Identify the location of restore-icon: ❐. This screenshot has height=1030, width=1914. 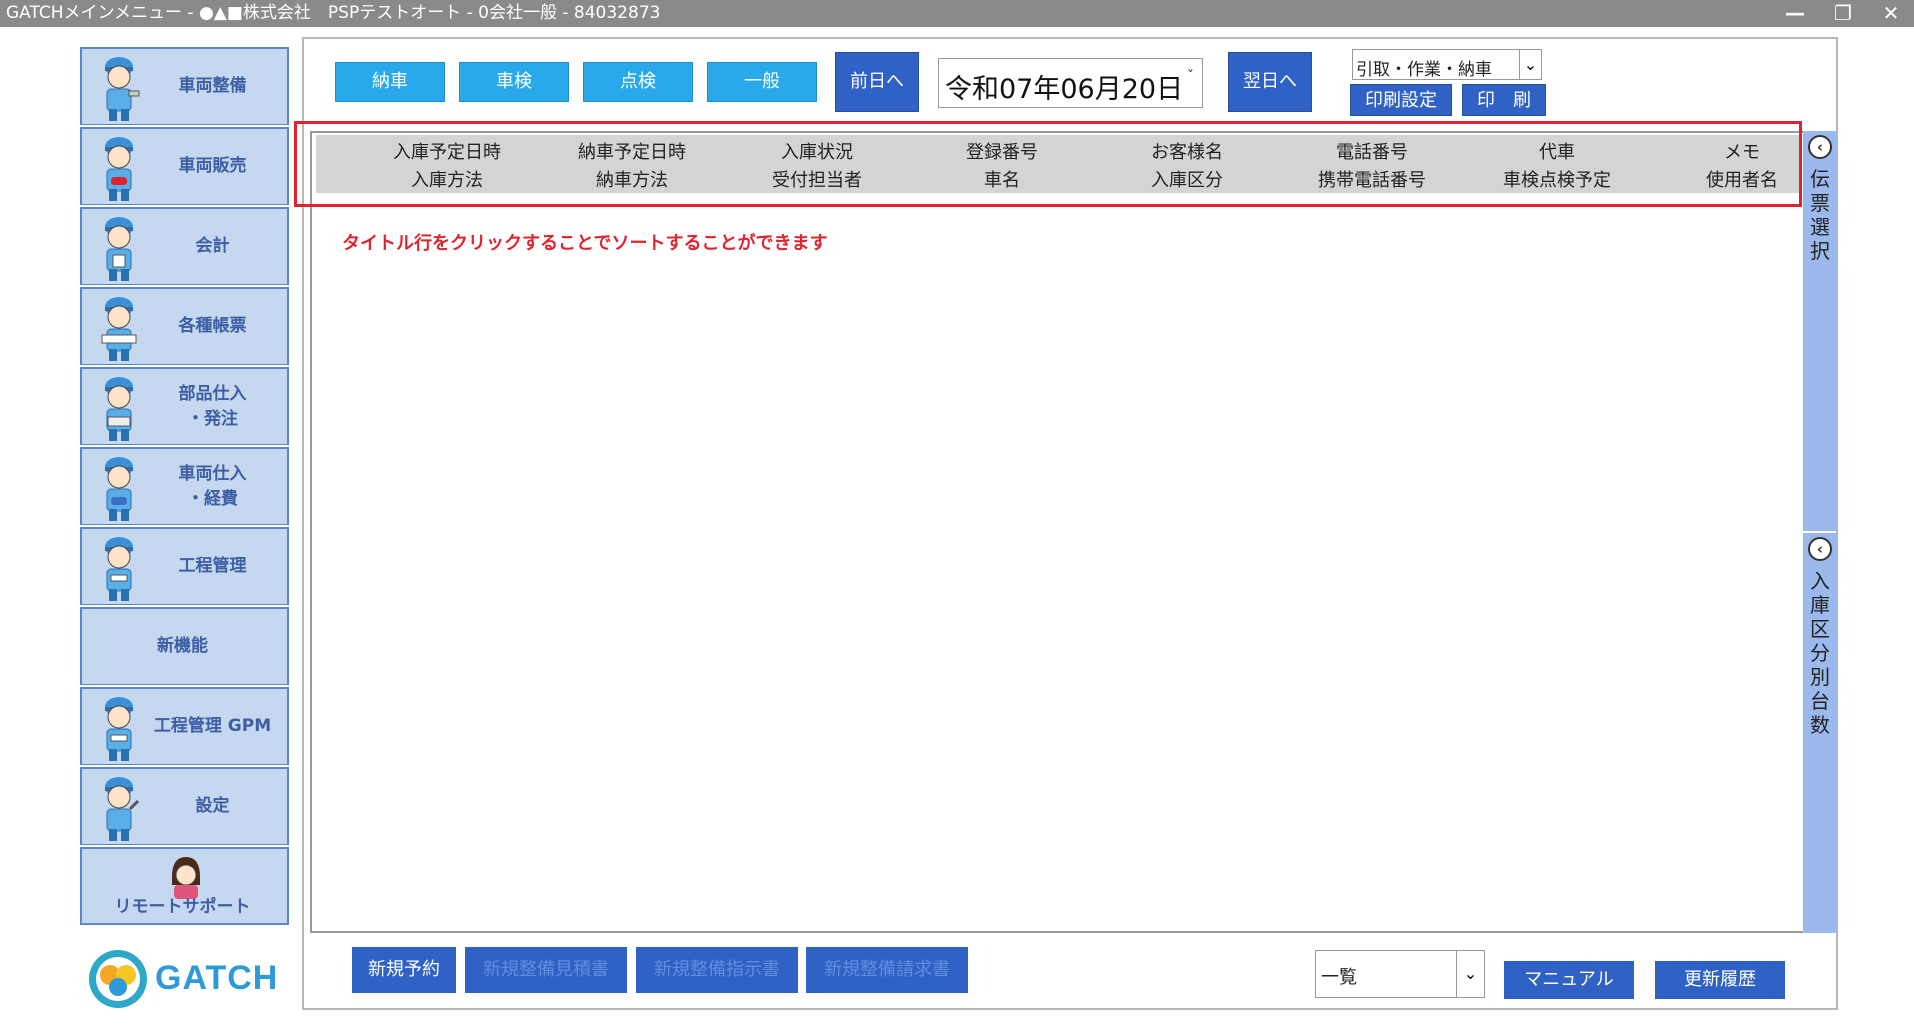
(1843, 13).